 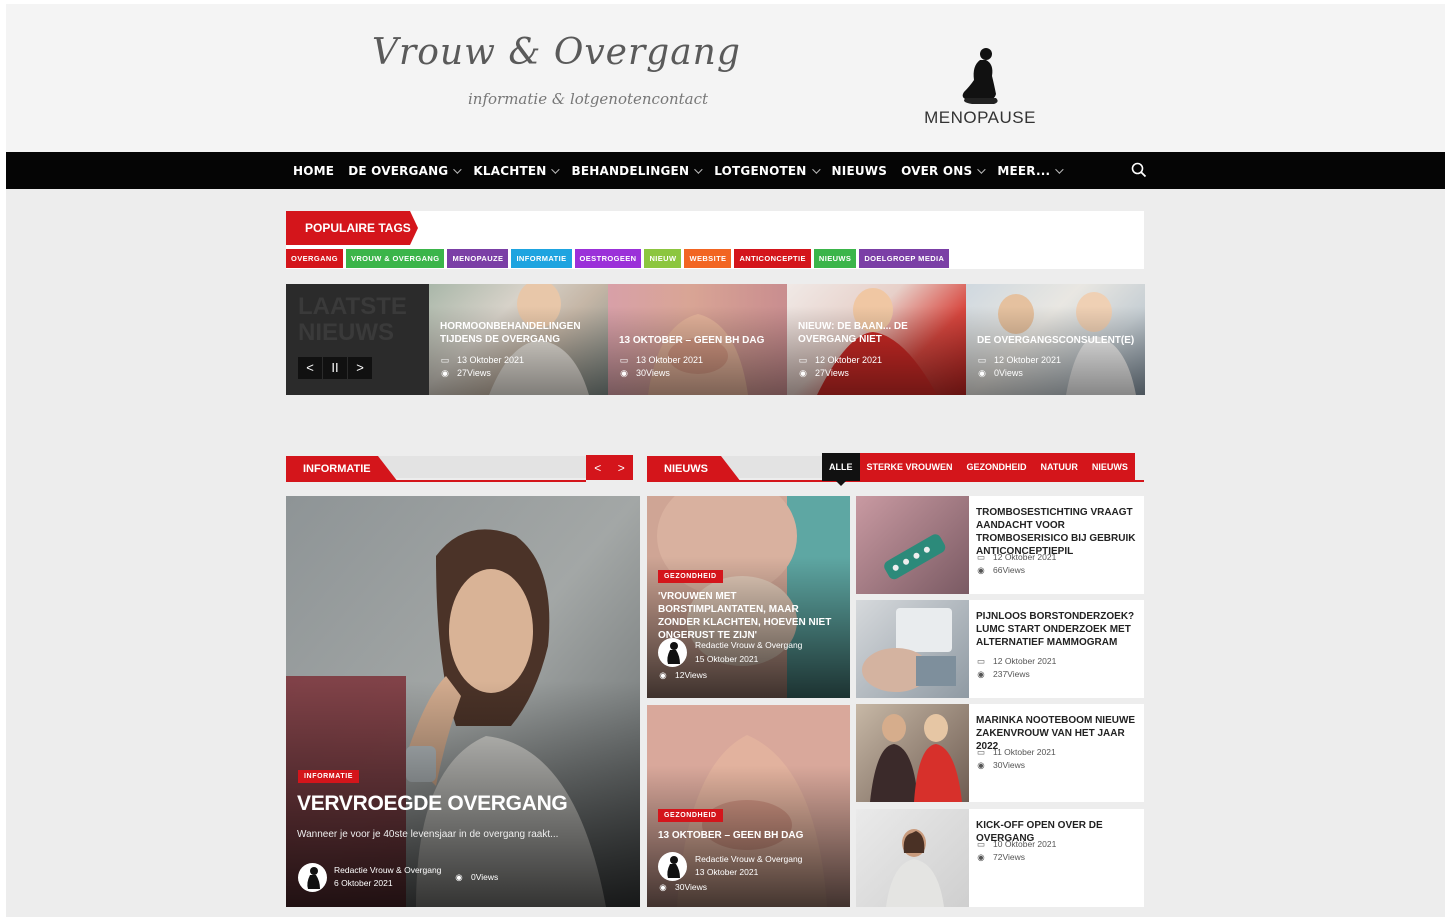 I want to click on featured-category-badge: INFORMATIE, so click(x=329, y=776).